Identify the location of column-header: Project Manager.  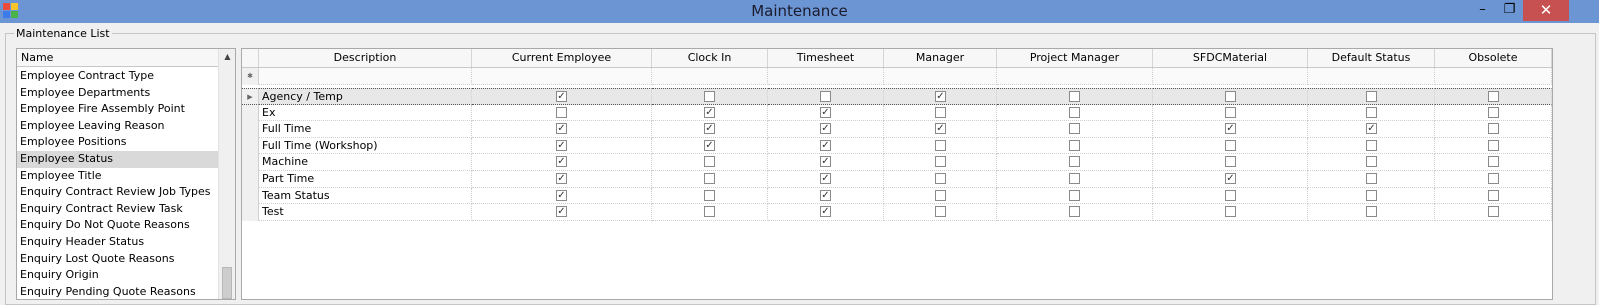
(1075, 58).